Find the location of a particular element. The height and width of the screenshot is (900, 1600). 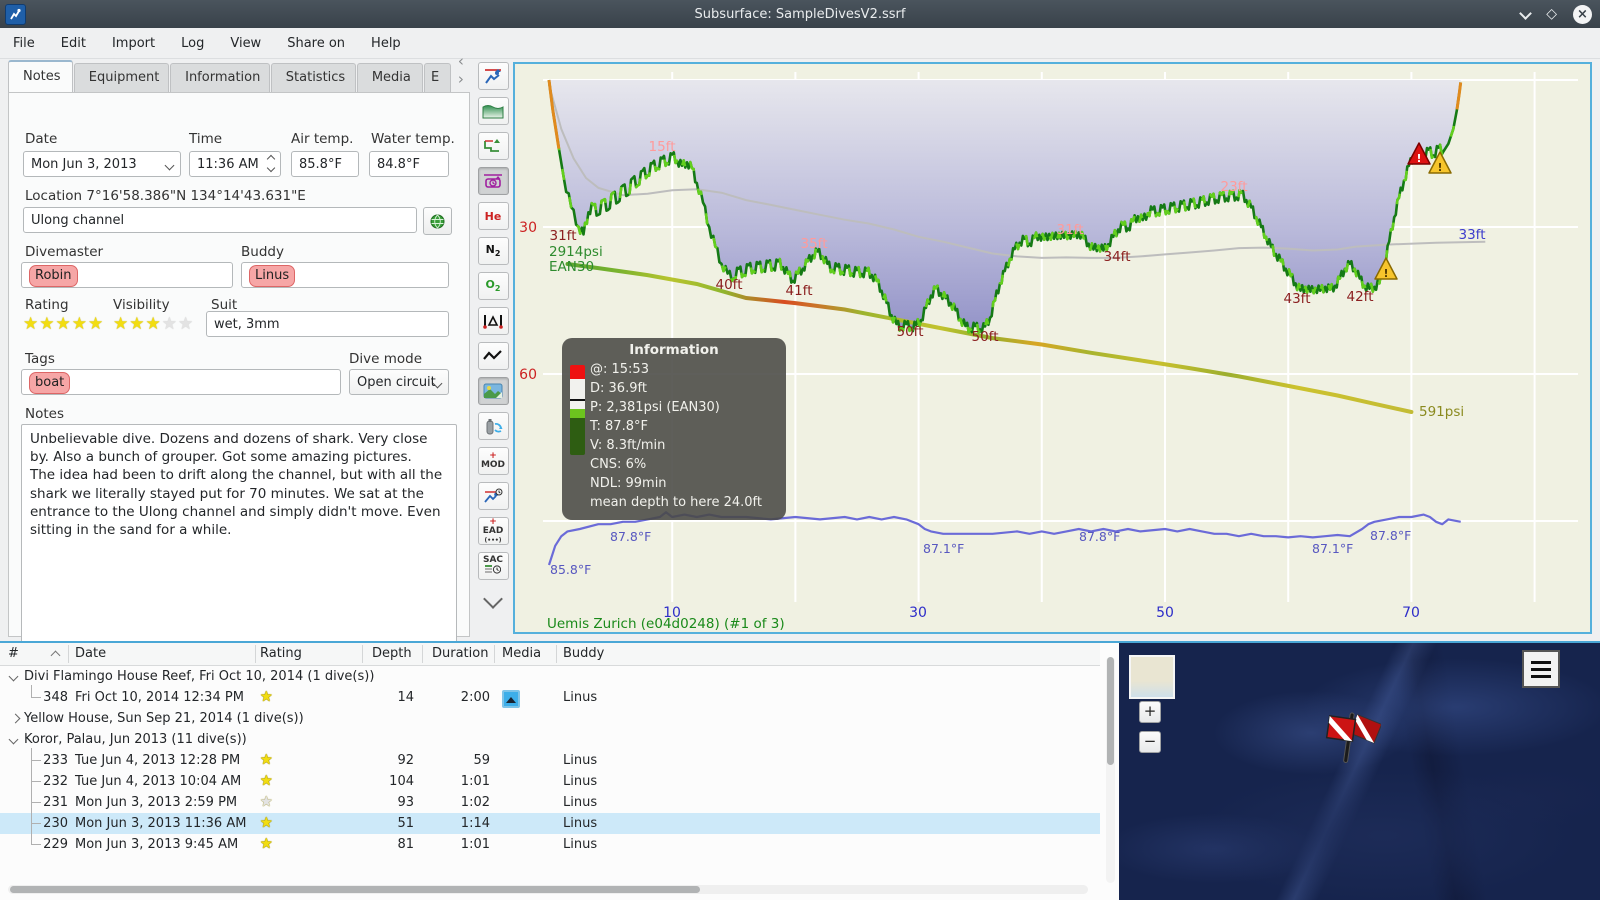

horizontal-scrollbar is located at coordinates (548, 889).